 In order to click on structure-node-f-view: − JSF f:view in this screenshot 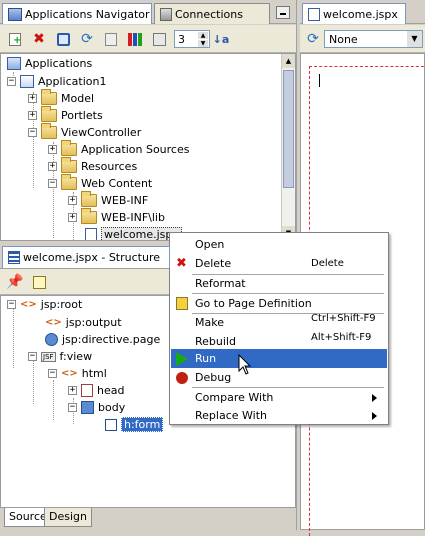, I will do `click(60, 356)`.